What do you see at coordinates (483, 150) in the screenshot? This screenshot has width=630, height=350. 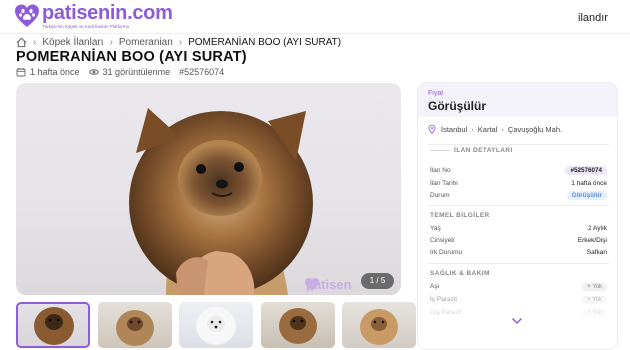 I see `details-heading: İLAN DETAYLARI` at bounding box center [483, 150].